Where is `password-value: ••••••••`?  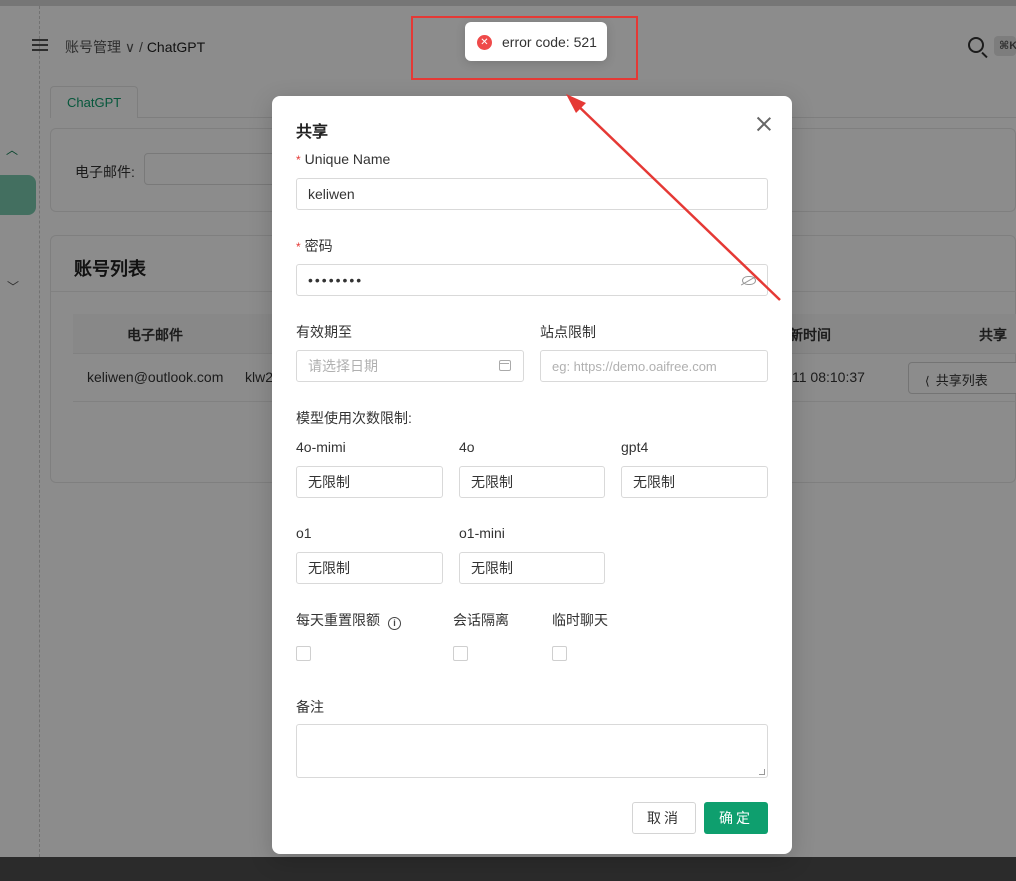
password-value: •••••••• is located at coordinates (336, 280).